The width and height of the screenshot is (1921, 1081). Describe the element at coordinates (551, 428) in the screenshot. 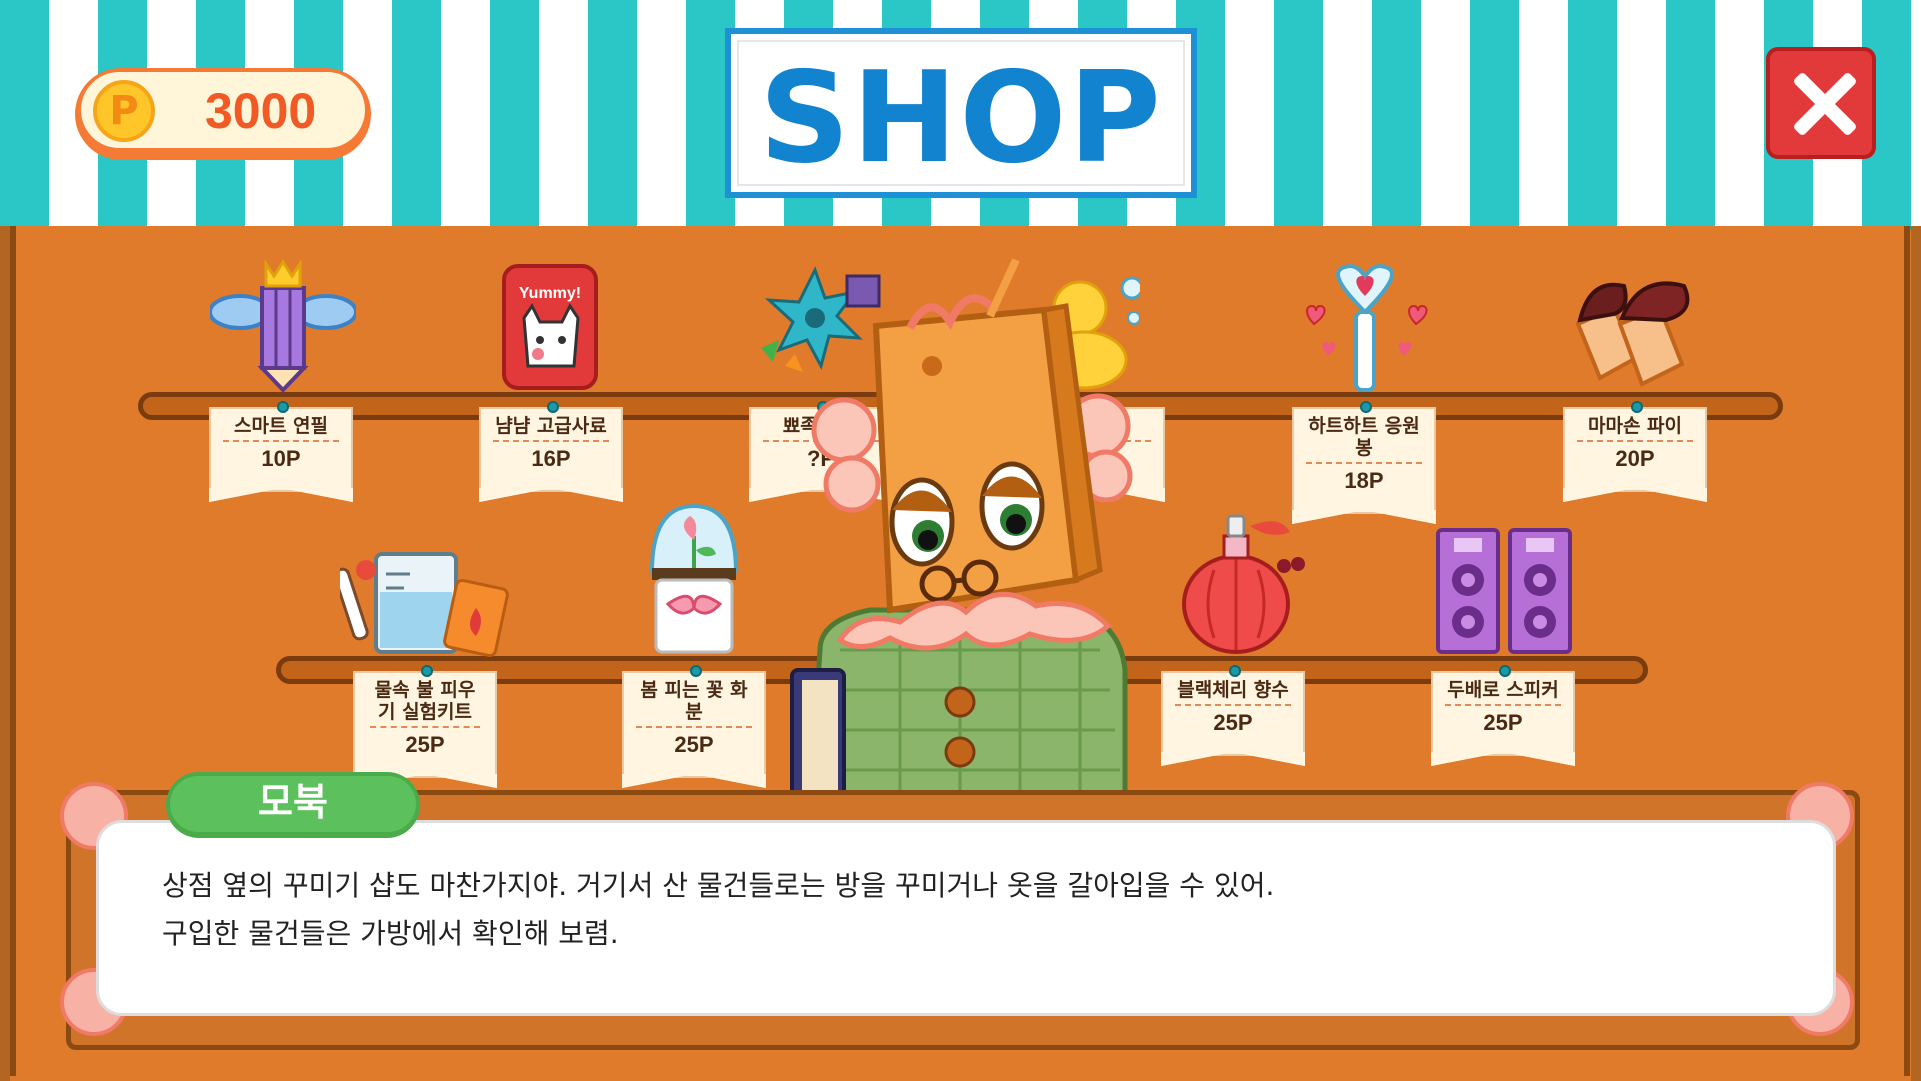

I see `item-name: 냠냠 고급사료` at that location.